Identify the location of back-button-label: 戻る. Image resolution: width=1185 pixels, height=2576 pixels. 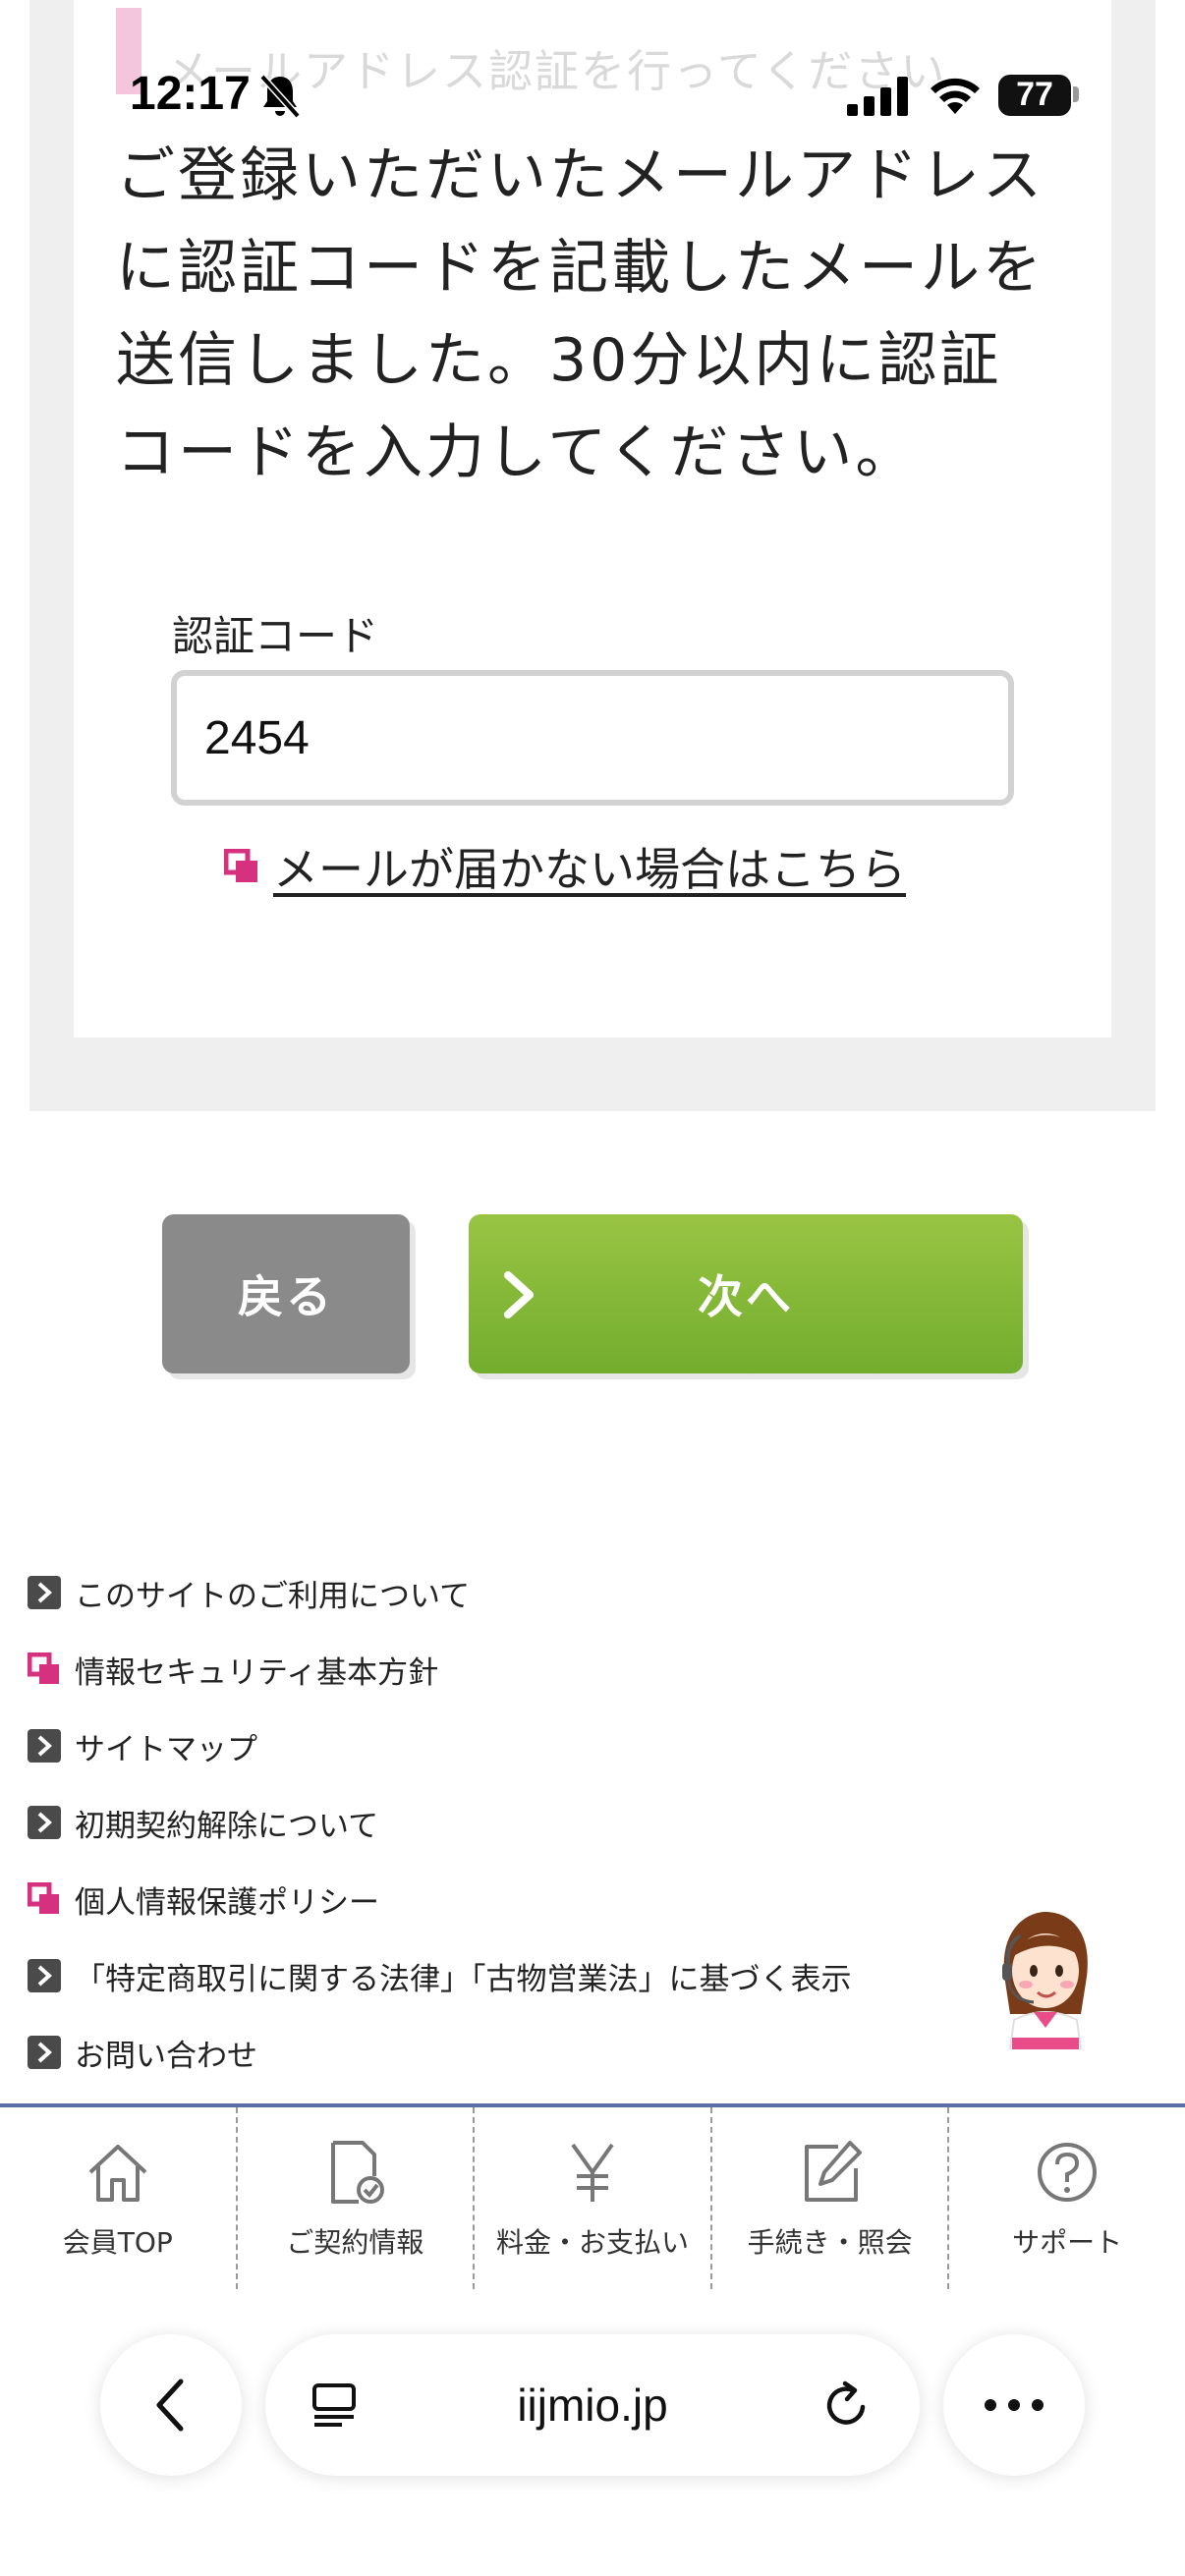
(286, 1296).